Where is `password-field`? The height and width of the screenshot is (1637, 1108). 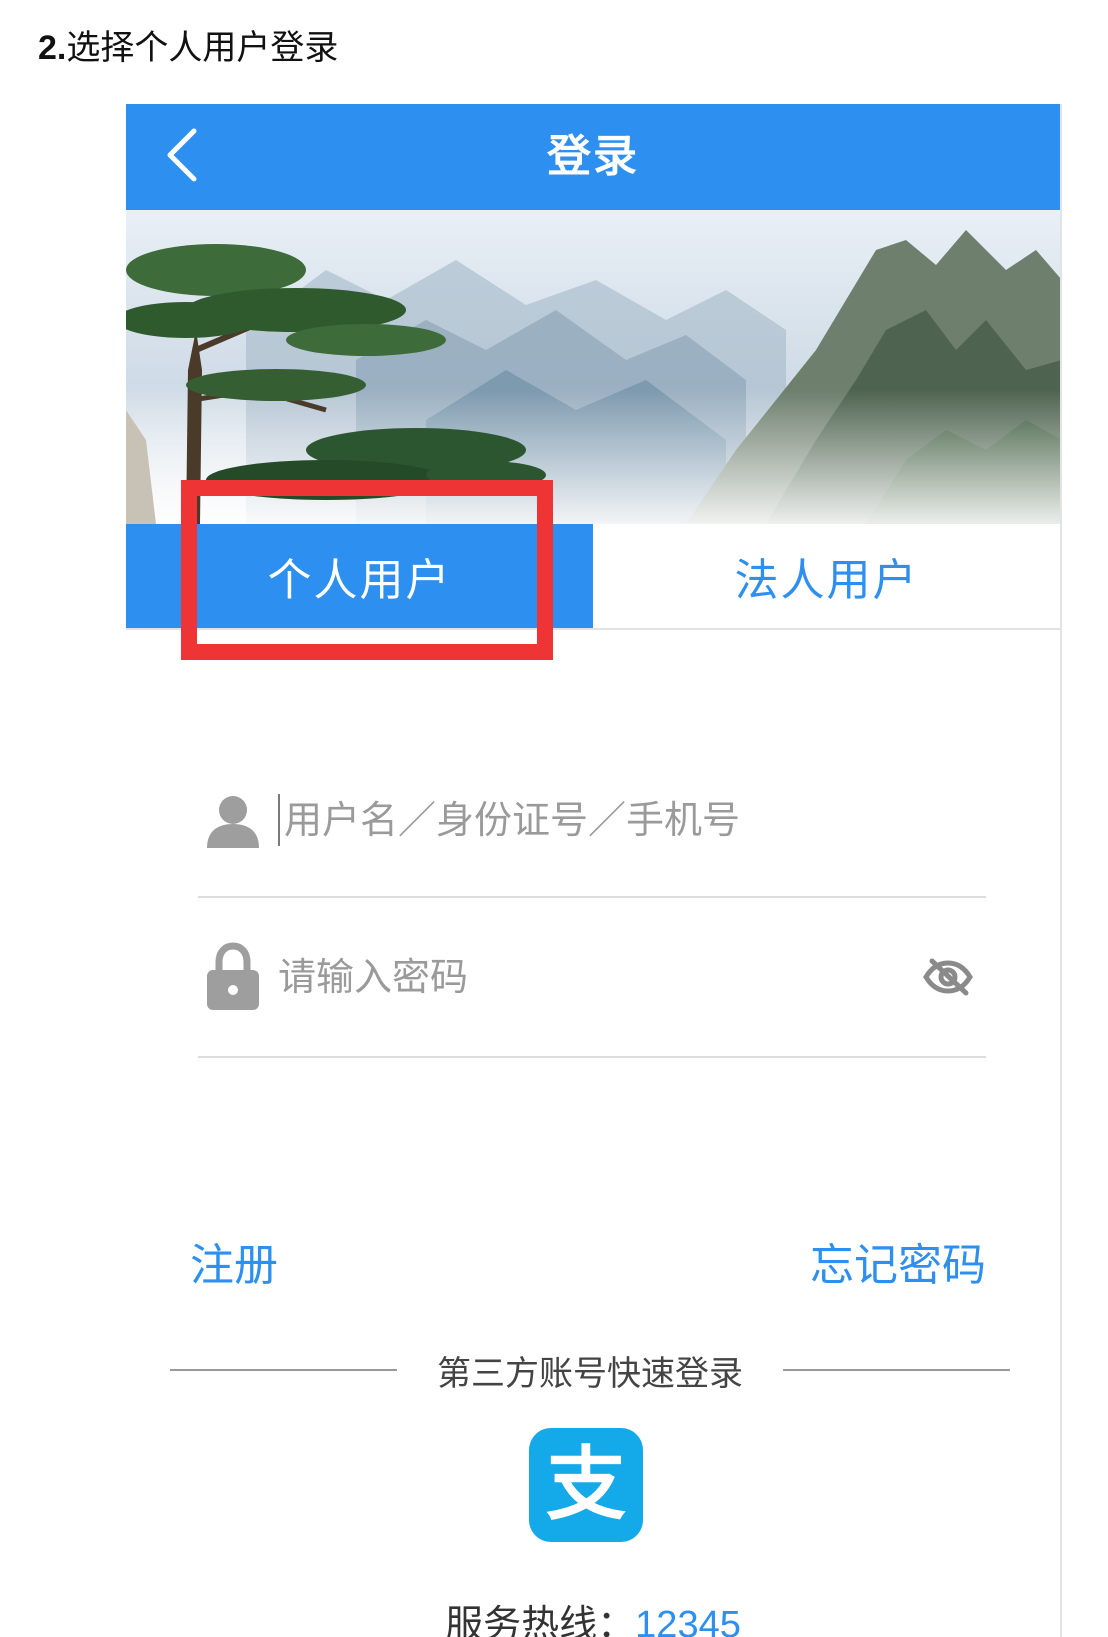
password-field is located at coordinates (592, 978).